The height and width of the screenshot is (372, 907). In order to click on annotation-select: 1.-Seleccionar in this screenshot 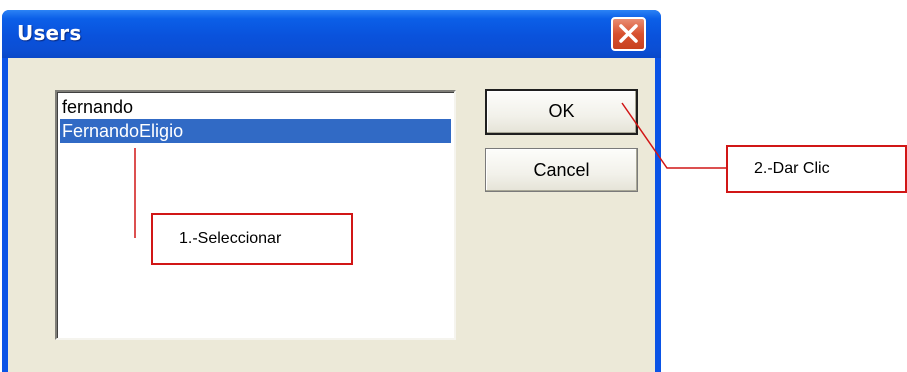, I will do `click(252, 239)`.